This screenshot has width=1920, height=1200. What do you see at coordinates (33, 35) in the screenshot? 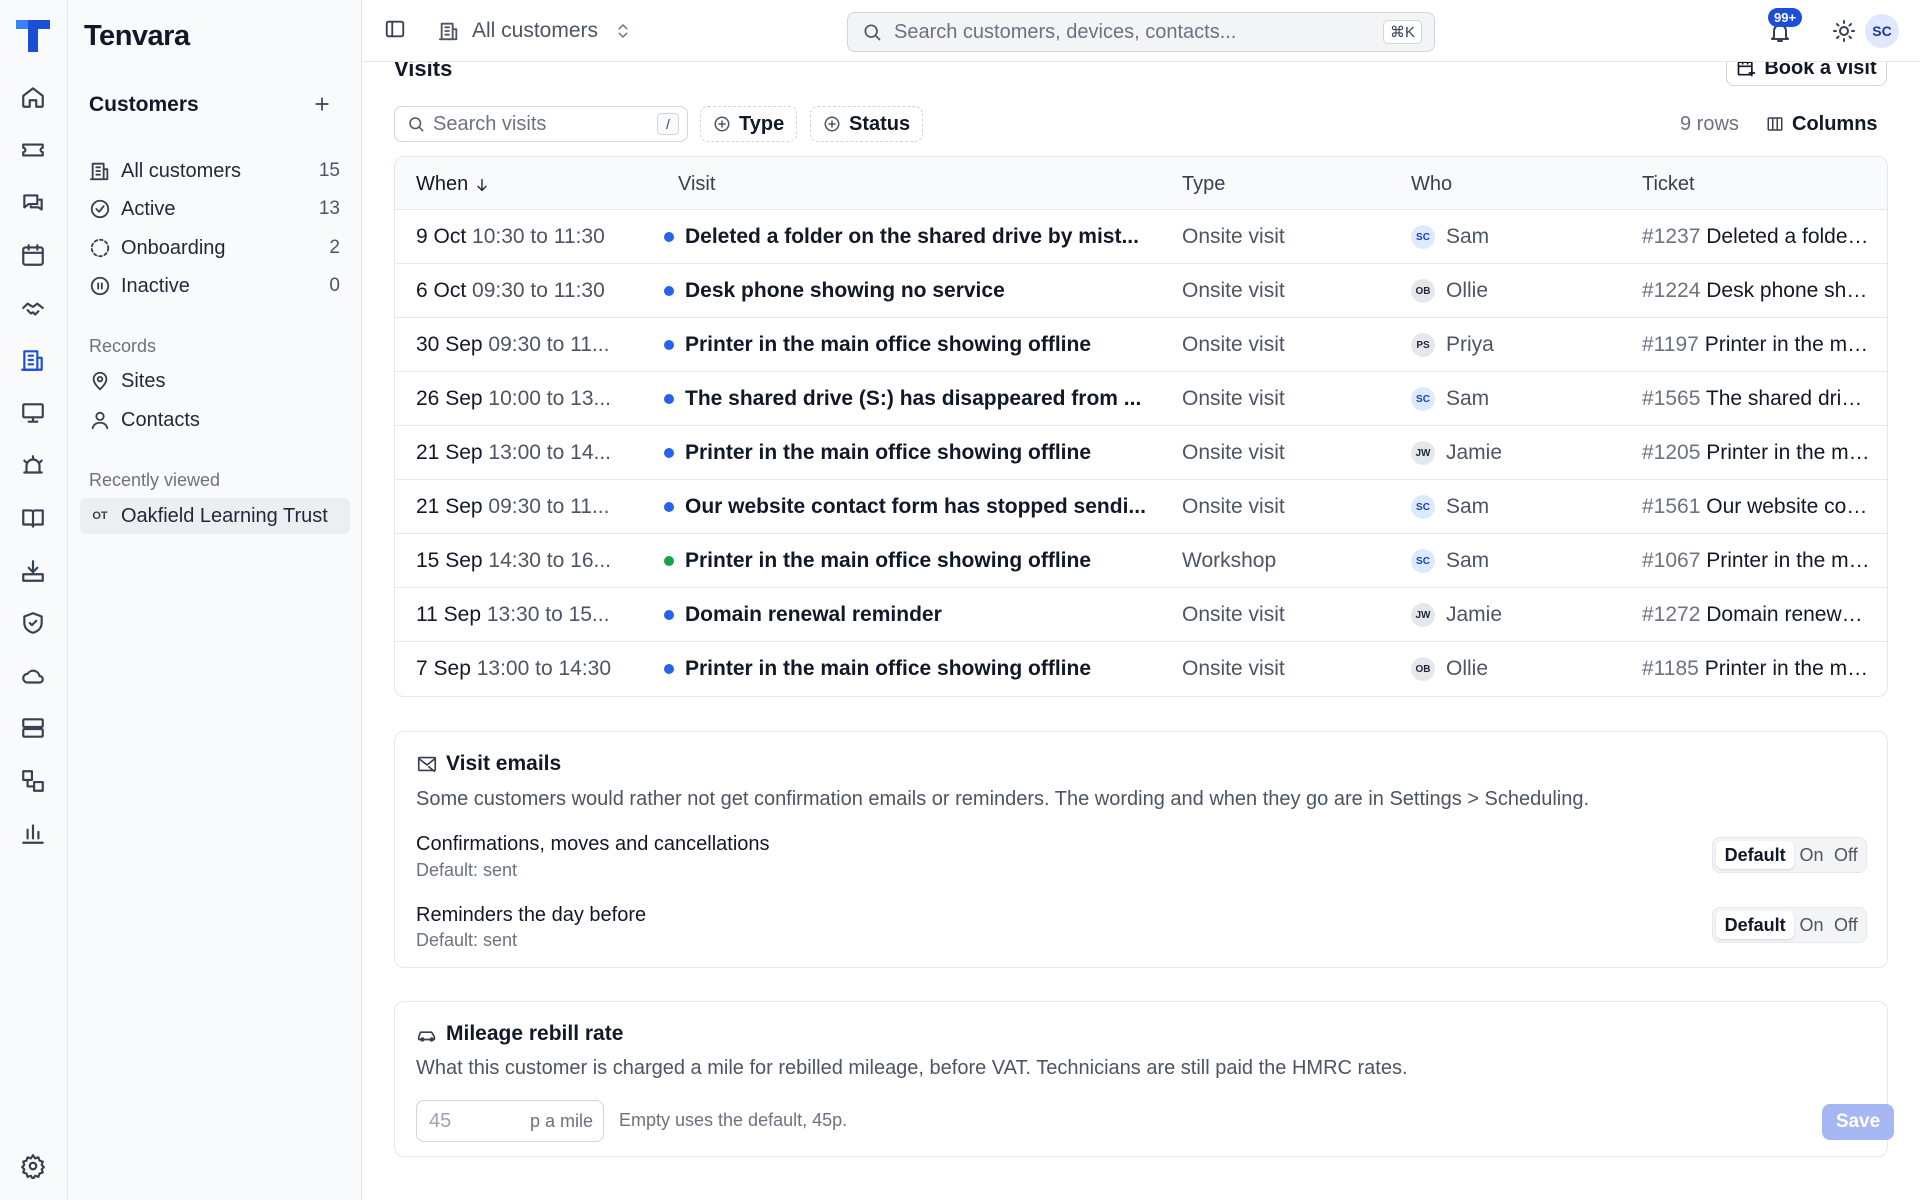
I see `tenvara-logo-icon` at bounding box center [33, 35].